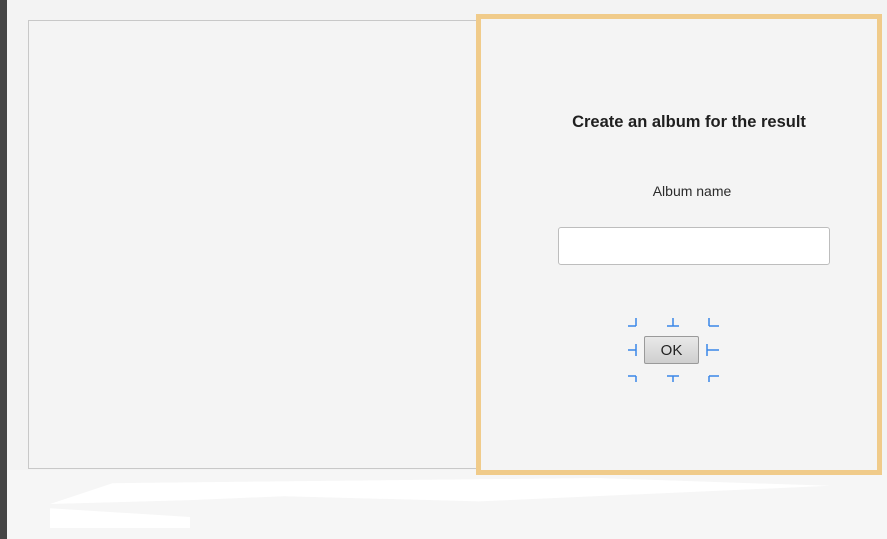 The width and height of the screenshot is (887, 539). What do you see at coordinates (689, 122) in the screenshot?
I see `dialog-title: Create an album for the result` at bounding box center [689, 122].